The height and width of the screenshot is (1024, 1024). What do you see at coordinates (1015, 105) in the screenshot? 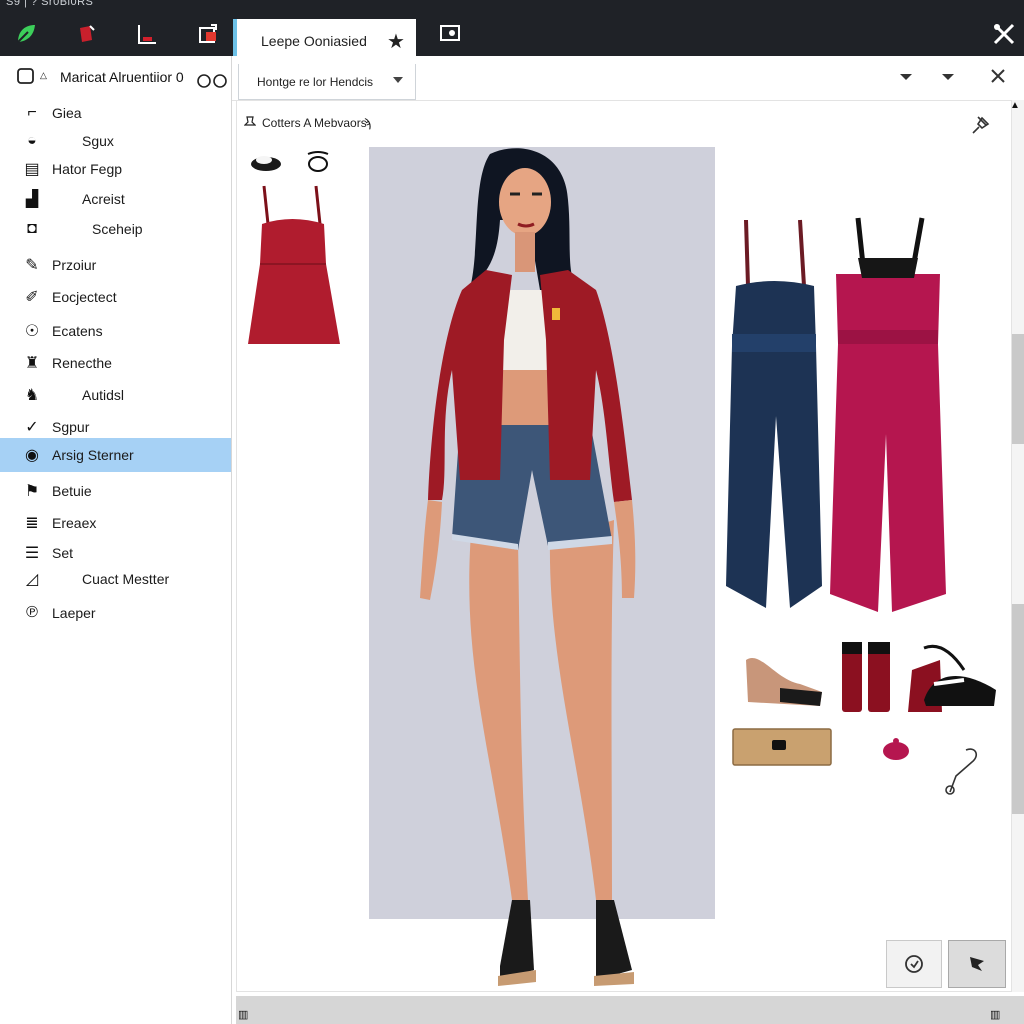
I see `scroll-up-icon: ▲` at bounding box center [1015, 105].